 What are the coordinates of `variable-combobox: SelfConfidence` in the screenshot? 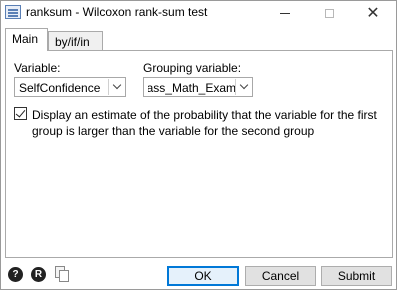 It's located at (70, 87).